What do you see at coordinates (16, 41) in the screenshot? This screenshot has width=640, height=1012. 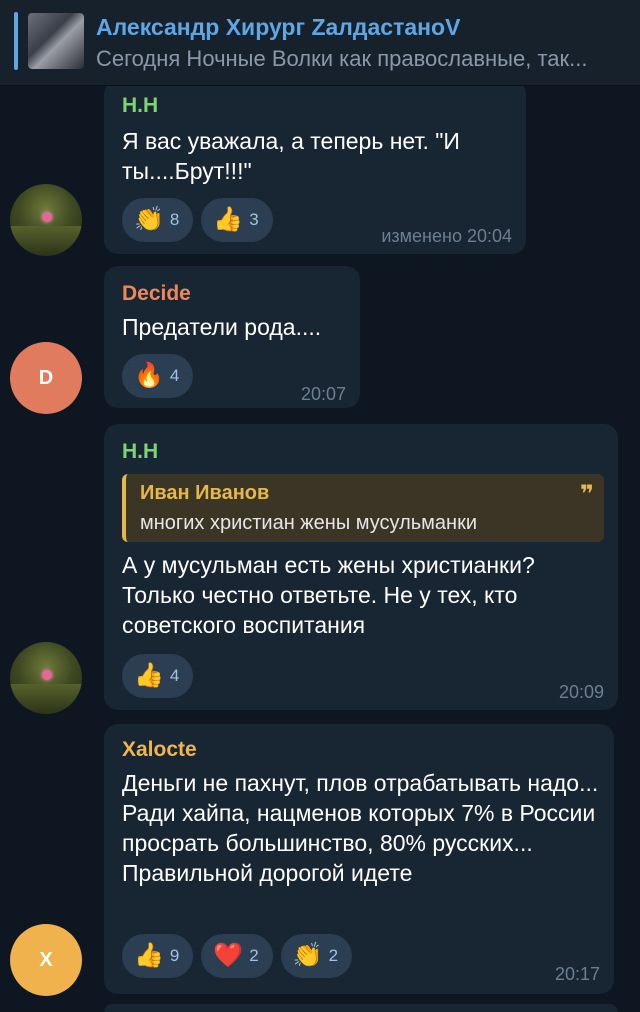 I see `pinned-indicator` at bounding box center [16, 41].